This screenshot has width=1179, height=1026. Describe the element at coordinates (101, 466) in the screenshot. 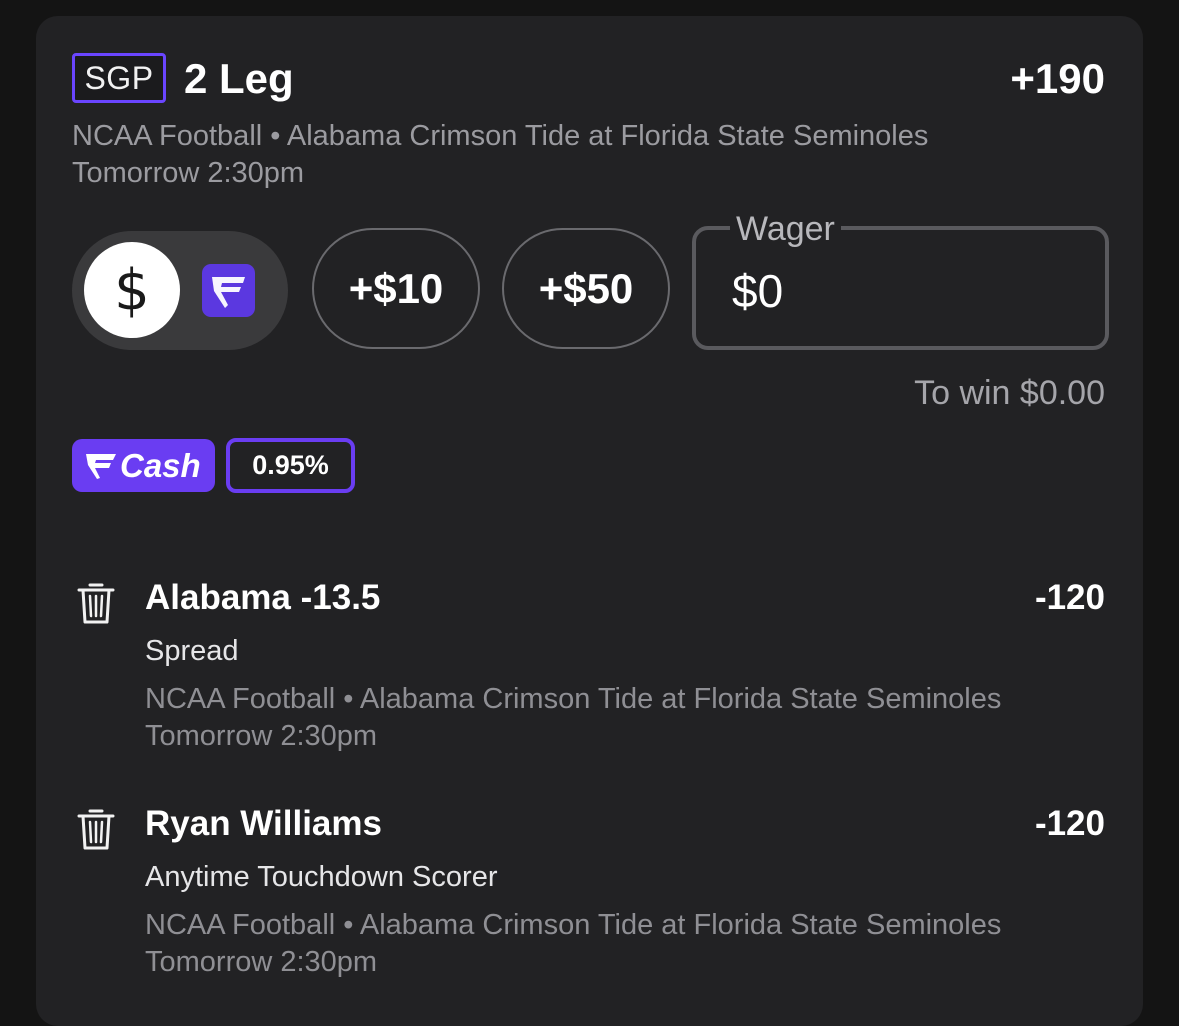

I see `fanduel-f-icon` at that location.